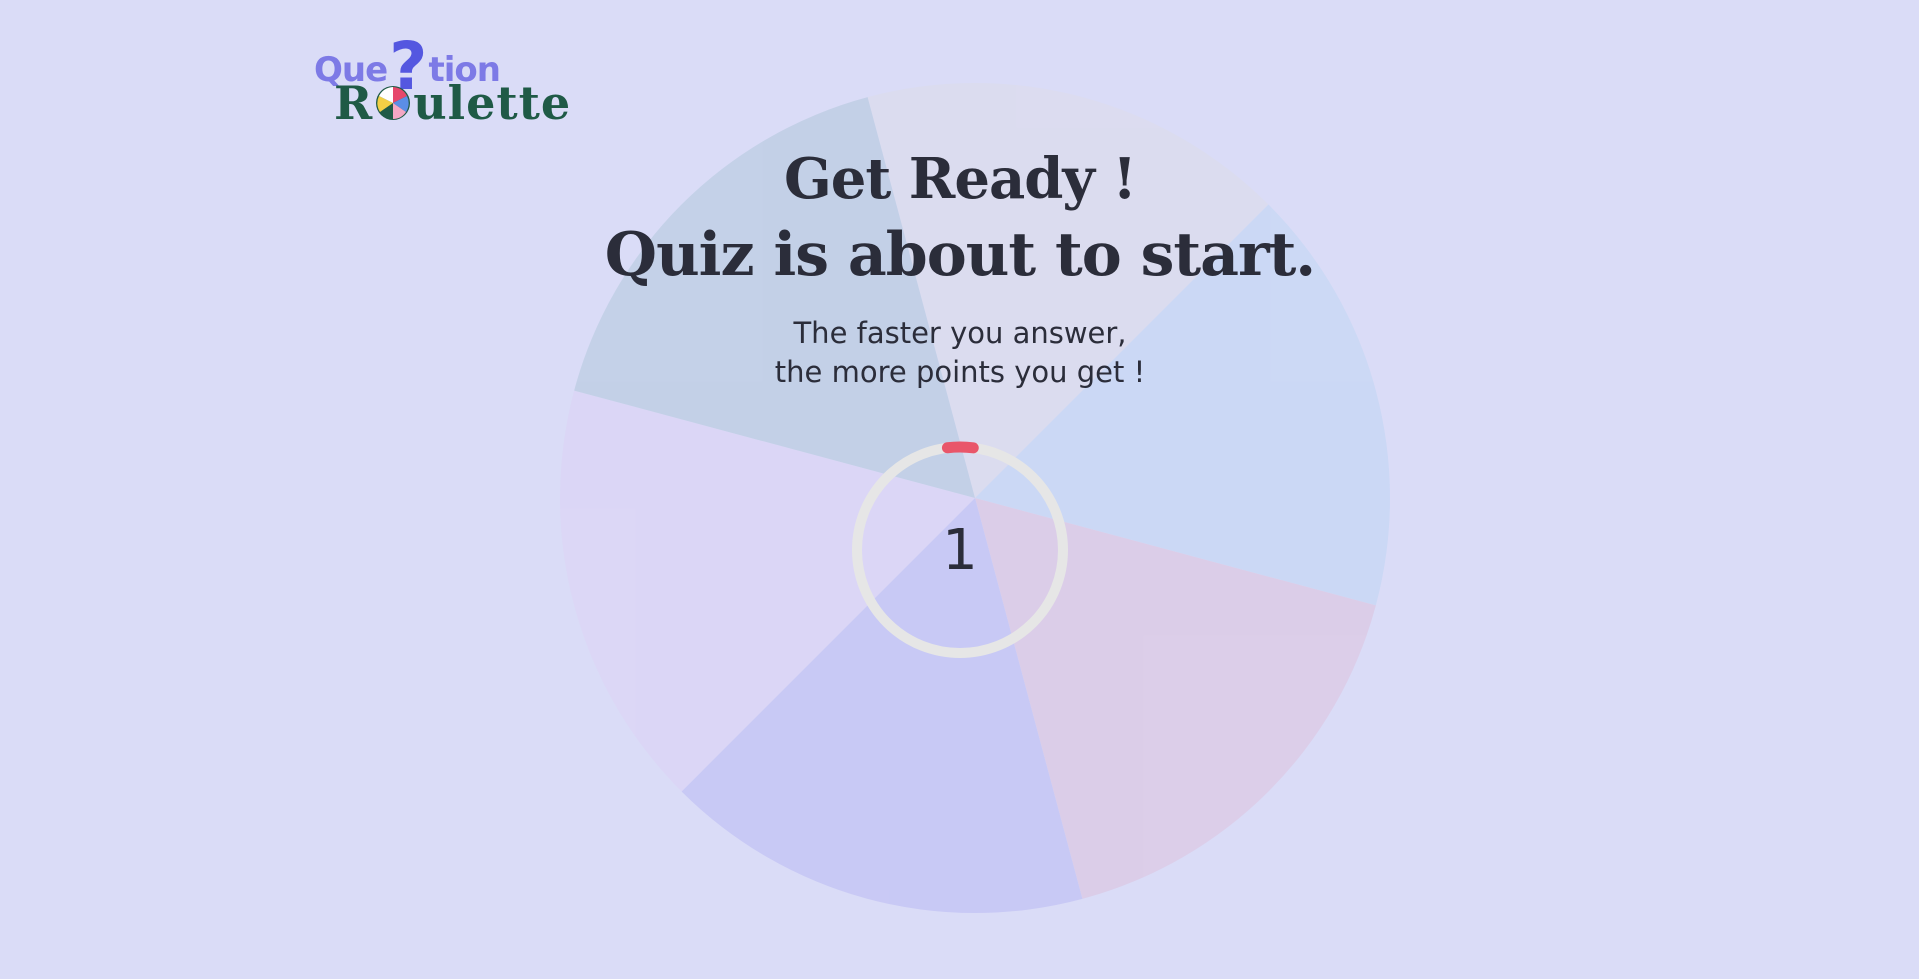  I want to click on countdown-number: 1, so click(960, 550).